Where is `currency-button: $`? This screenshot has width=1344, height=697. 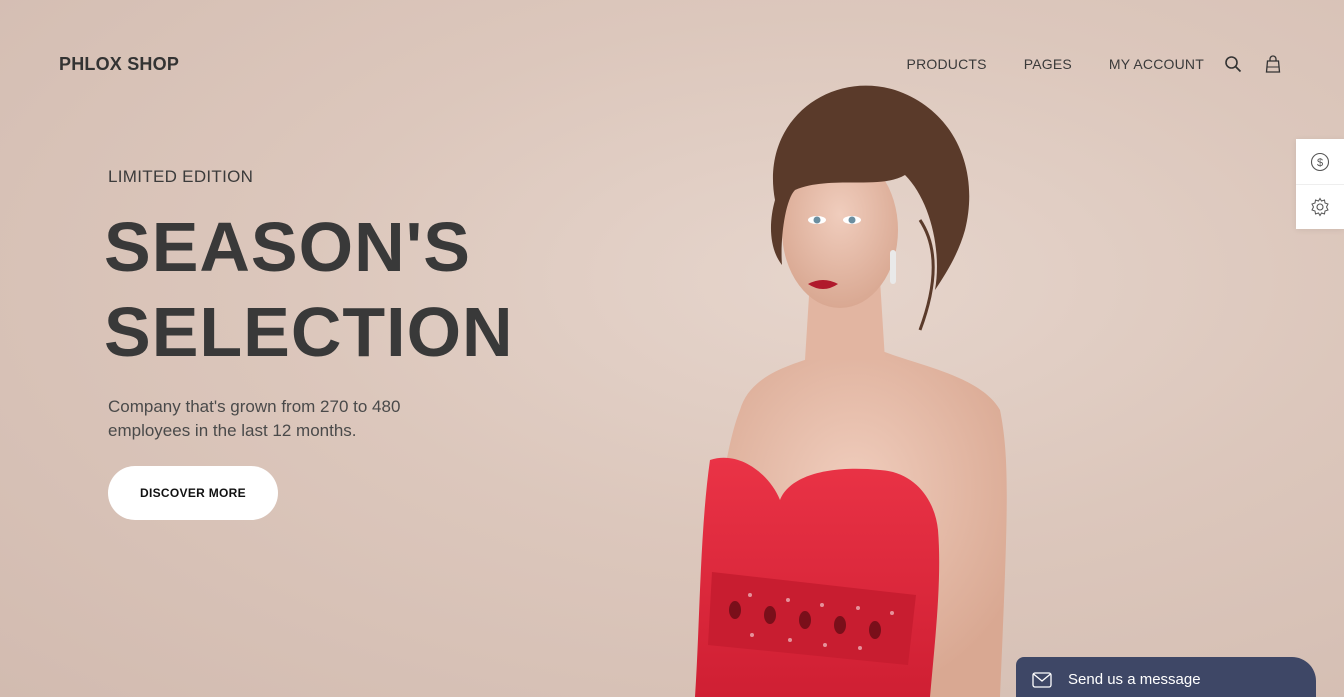
currency-button: $ is located at coordinates (1320, 161).